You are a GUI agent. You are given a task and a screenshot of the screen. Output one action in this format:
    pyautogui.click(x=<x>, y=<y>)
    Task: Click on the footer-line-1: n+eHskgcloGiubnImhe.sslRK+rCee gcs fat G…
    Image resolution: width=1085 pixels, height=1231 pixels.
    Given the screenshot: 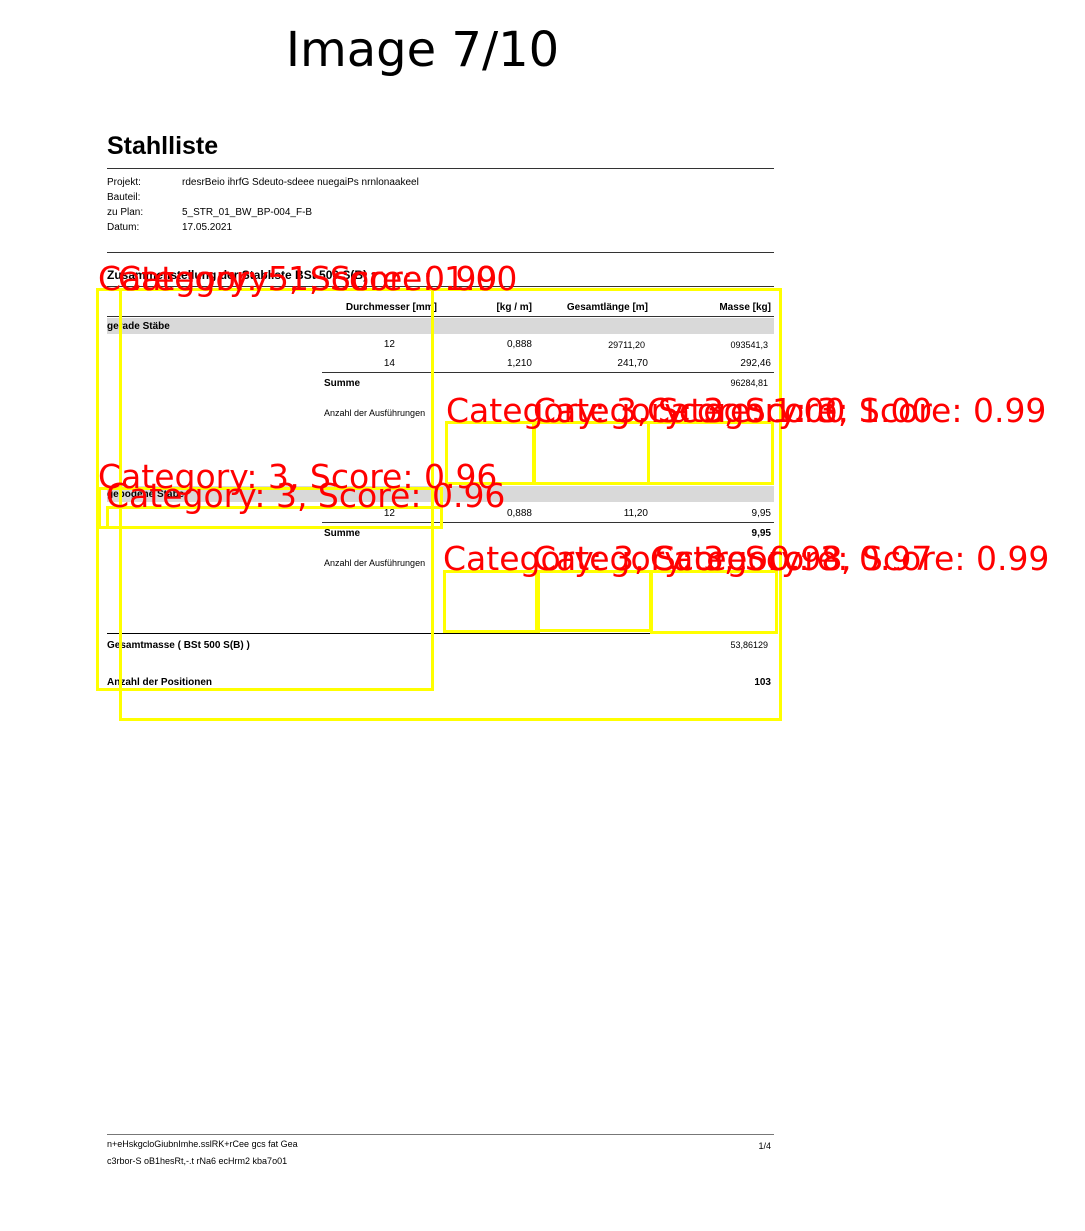 What is the action you would take?
    pyautogui.click(x=202, y=1144)
    